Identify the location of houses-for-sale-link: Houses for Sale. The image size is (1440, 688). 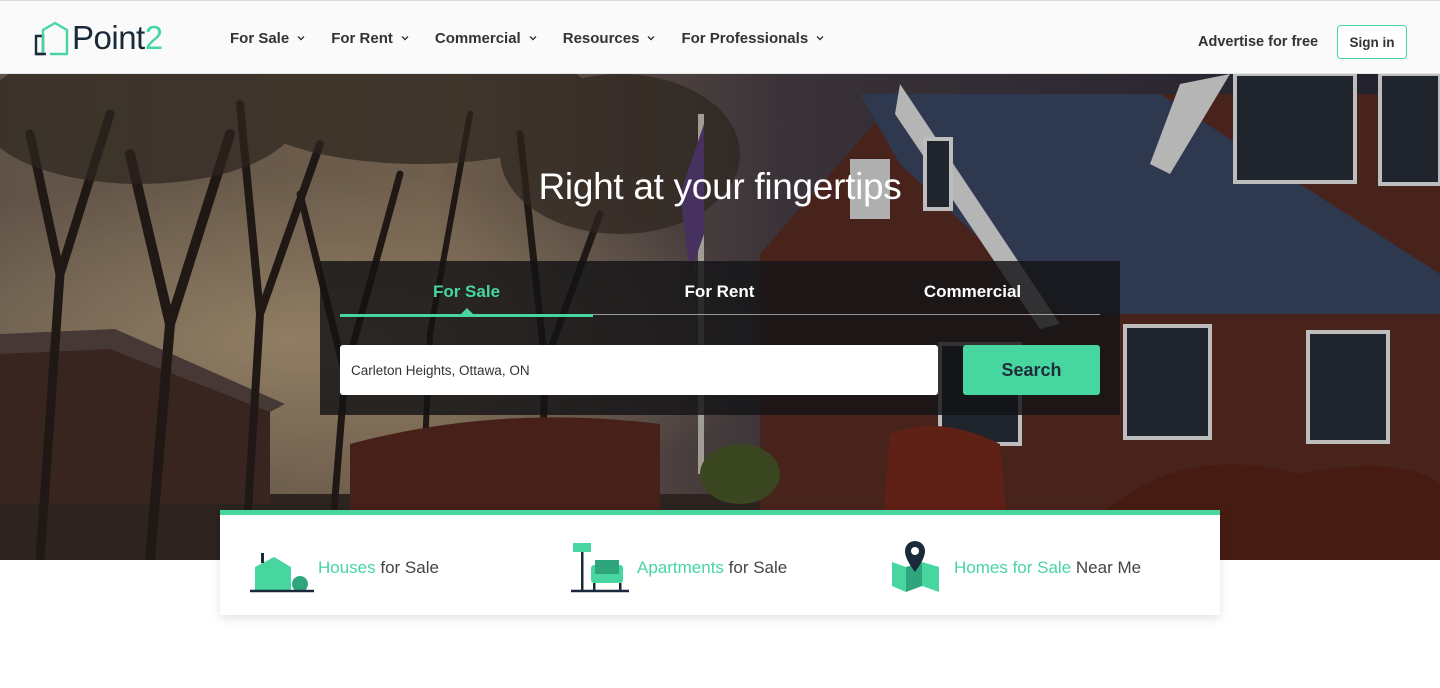
(343, 567).